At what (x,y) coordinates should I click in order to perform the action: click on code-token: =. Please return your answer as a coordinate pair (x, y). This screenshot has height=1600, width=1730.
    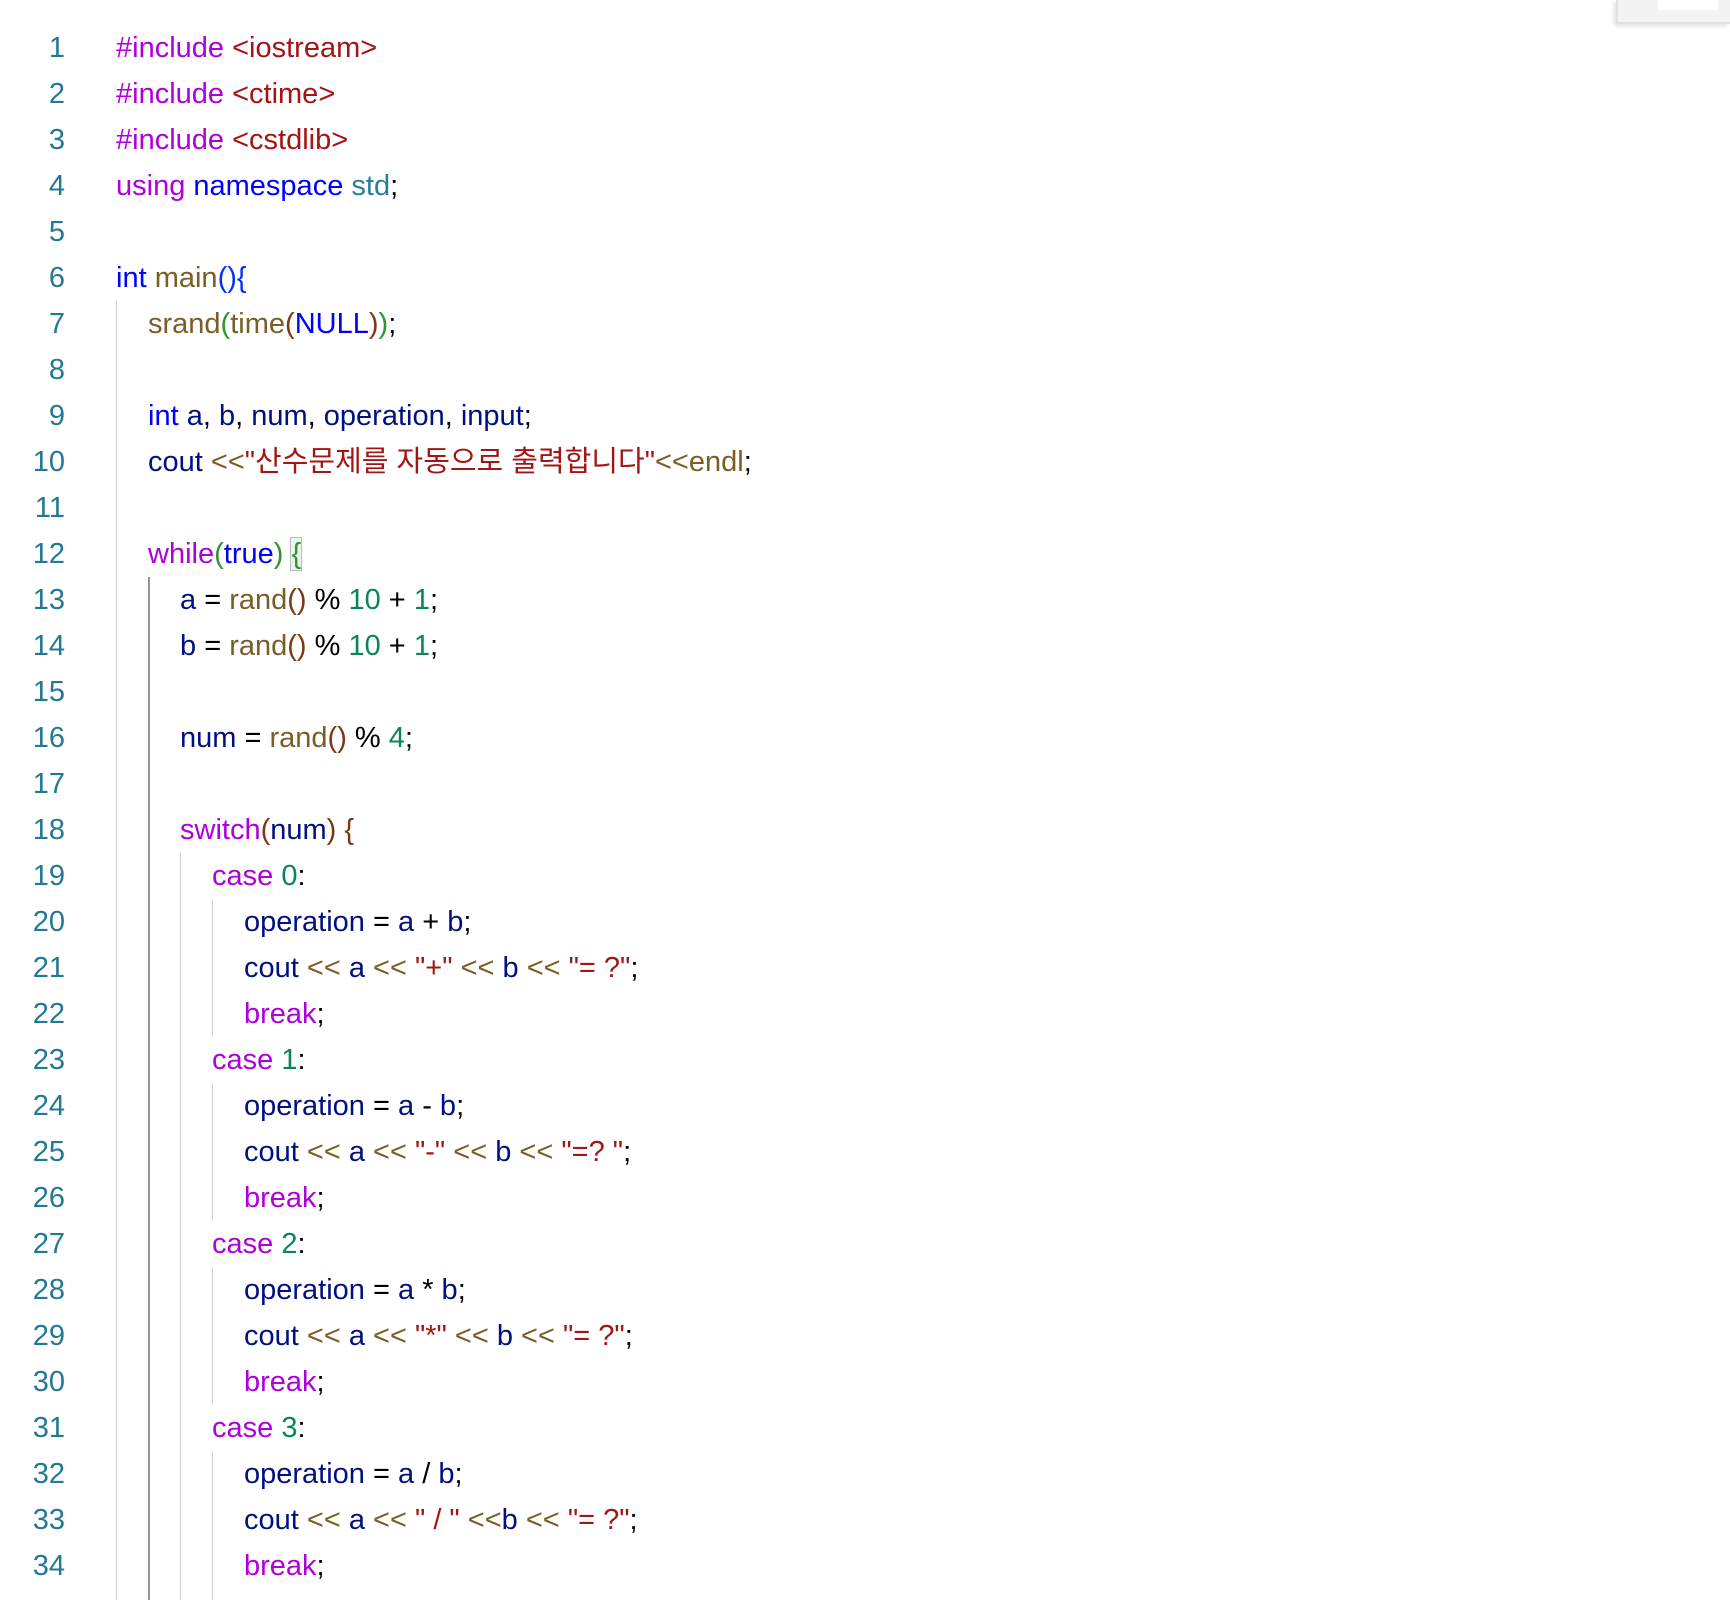
    Looking at the image, I should click on (381, 1106).